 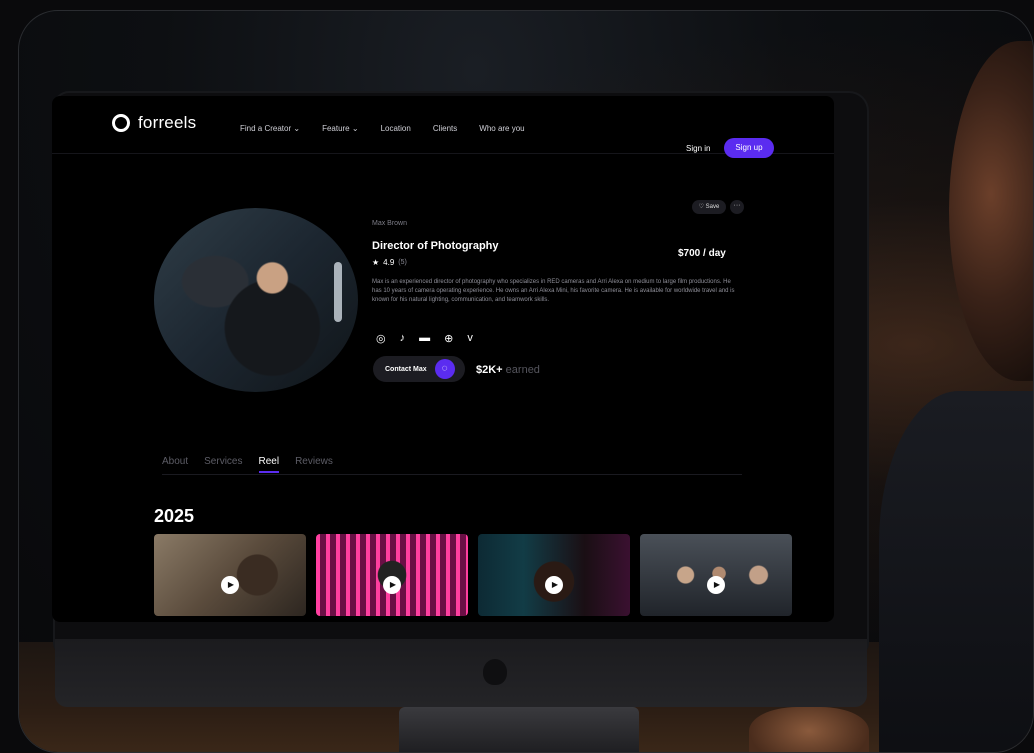 What do you see at coordinates (223, 464) in the screenshot?
I see `tab-services: Services` at bounding box center [223, 464].